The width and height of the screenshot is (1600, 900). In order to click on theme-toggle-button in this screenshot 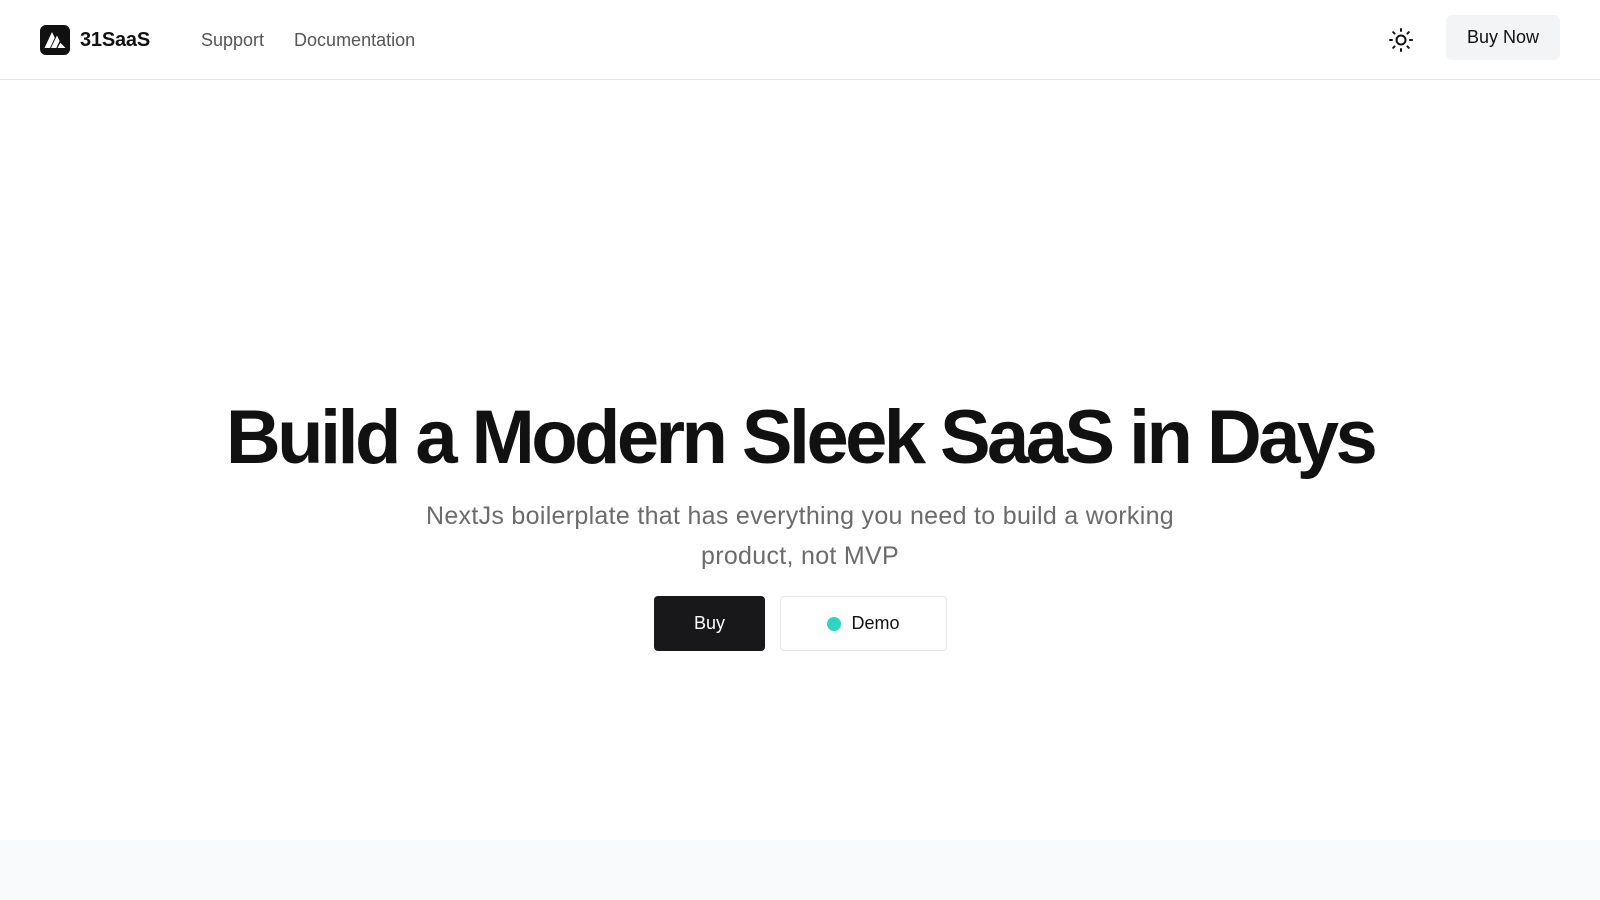, I will do `click(1401, 40)`.